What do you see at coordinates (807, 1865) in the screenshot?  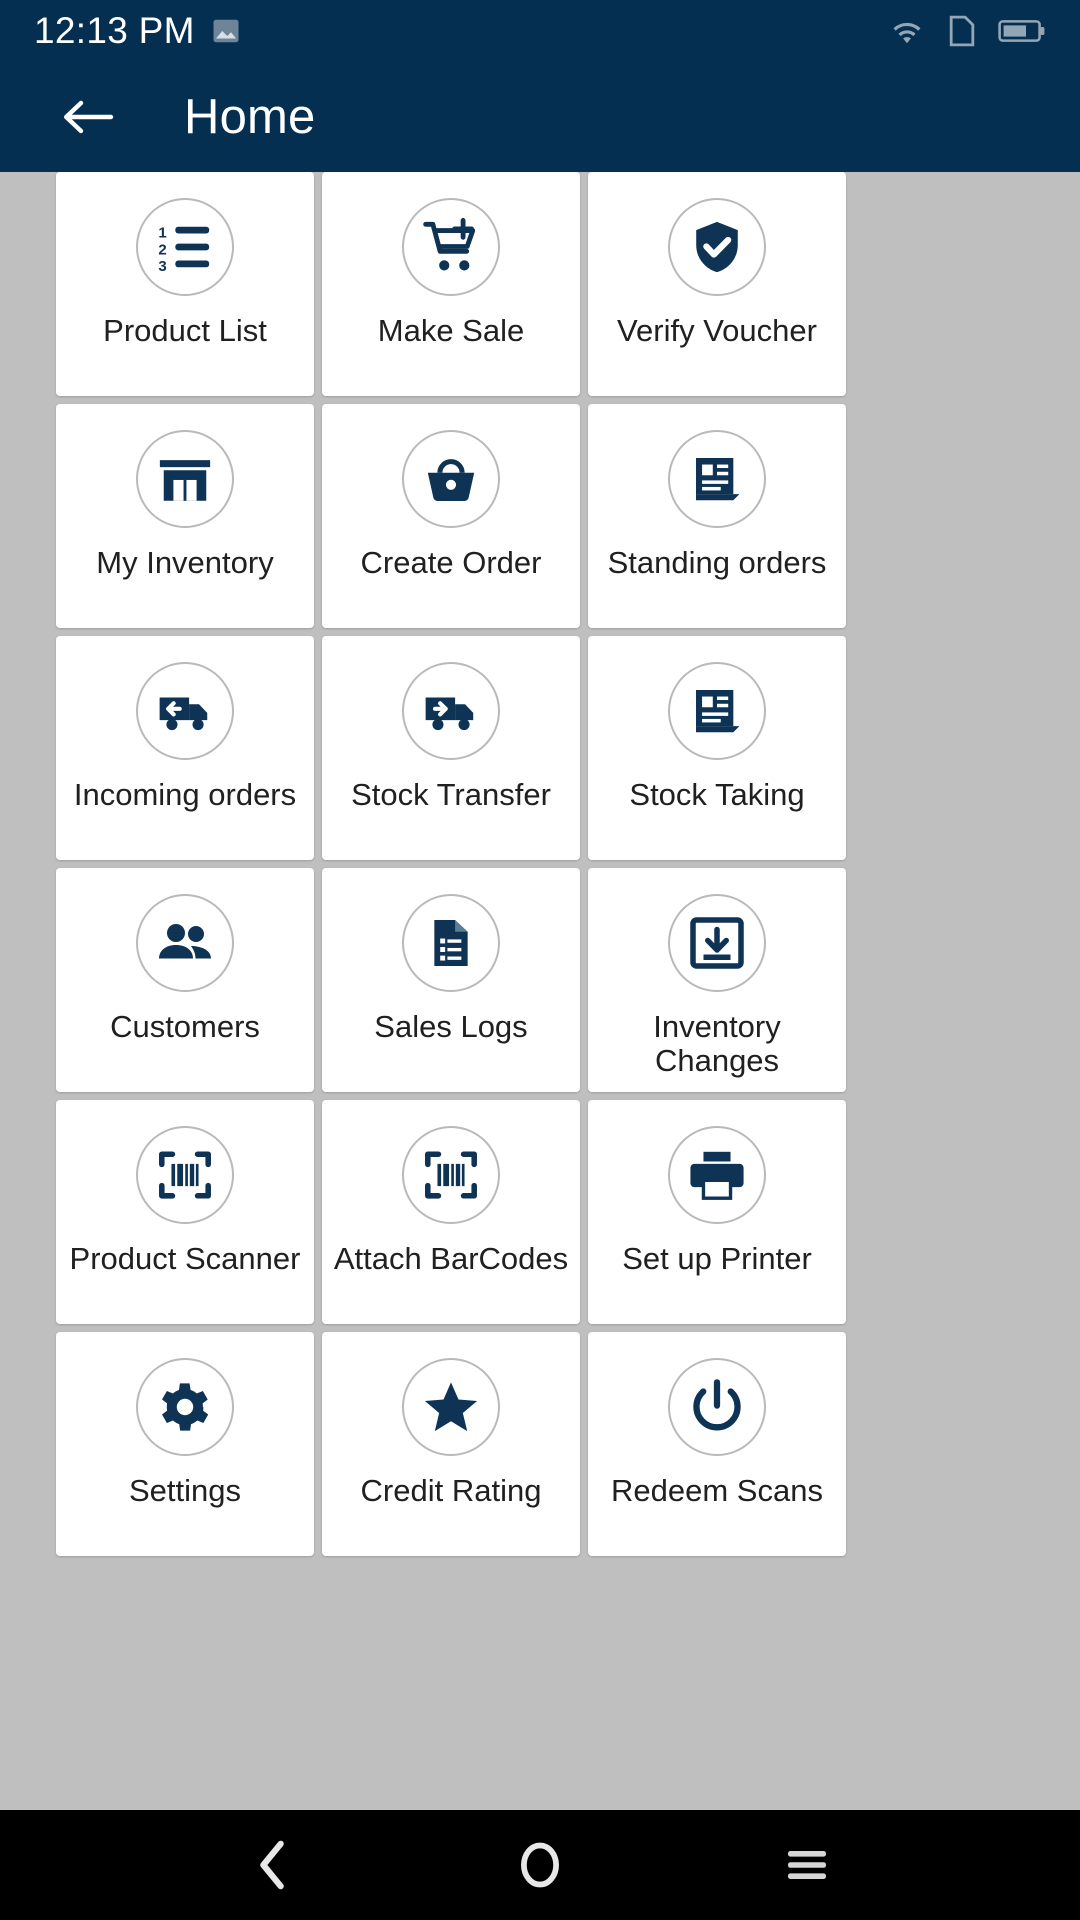 I see `nav-recents-button` at bounding box center [807, 1865].